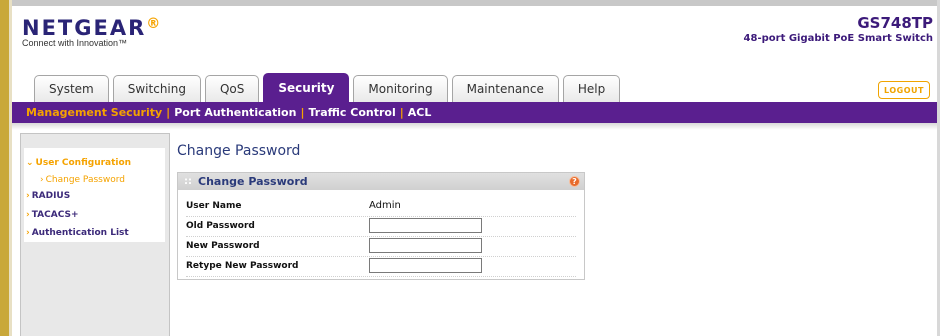 Image resolution: width=940 pixels, height=336 pixels. What do you see at coordinates (425, 225) in the screenshot?
I see `old-password-input` at bounding box center [425, 225].